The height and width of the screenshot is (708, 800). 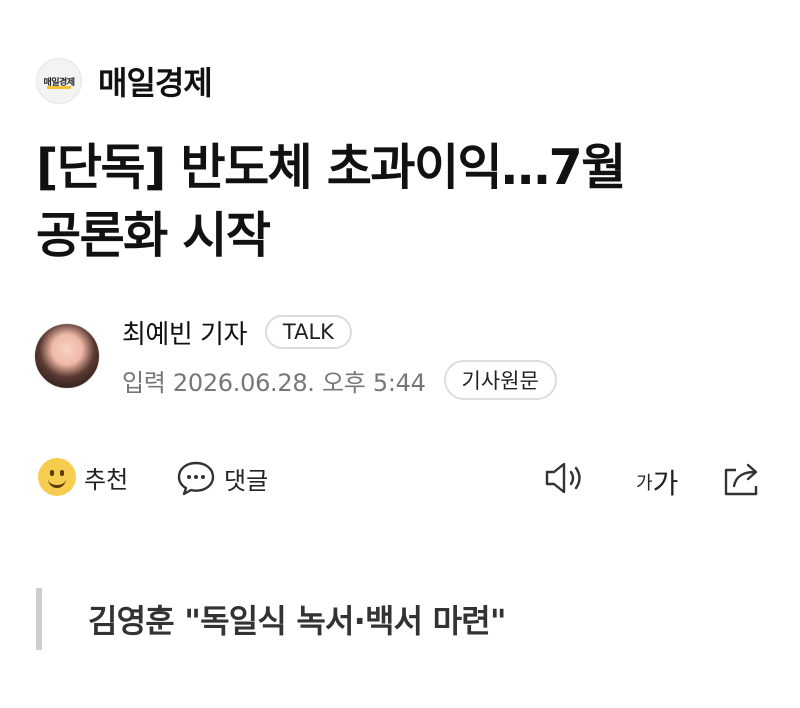 What do you see at coordinates (67, 356) in the screenshot?
I see `reporter-avatar` at bounding box center [67, 356].